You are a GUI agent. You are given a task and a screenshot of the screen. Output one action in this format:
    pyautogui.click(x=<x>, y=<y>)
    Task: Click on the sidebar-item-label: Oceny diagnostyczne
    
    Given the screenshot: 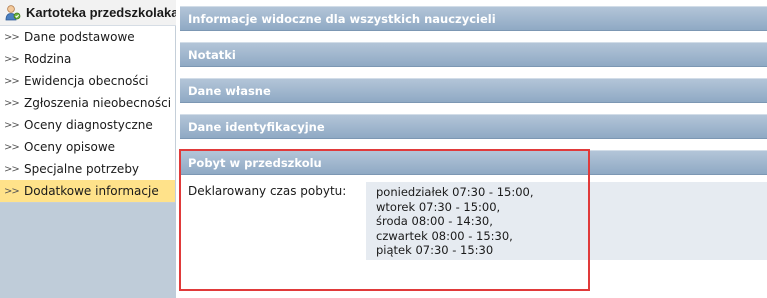 What is the action you would take?
    pyautogui.click(x=88, y=125)
    